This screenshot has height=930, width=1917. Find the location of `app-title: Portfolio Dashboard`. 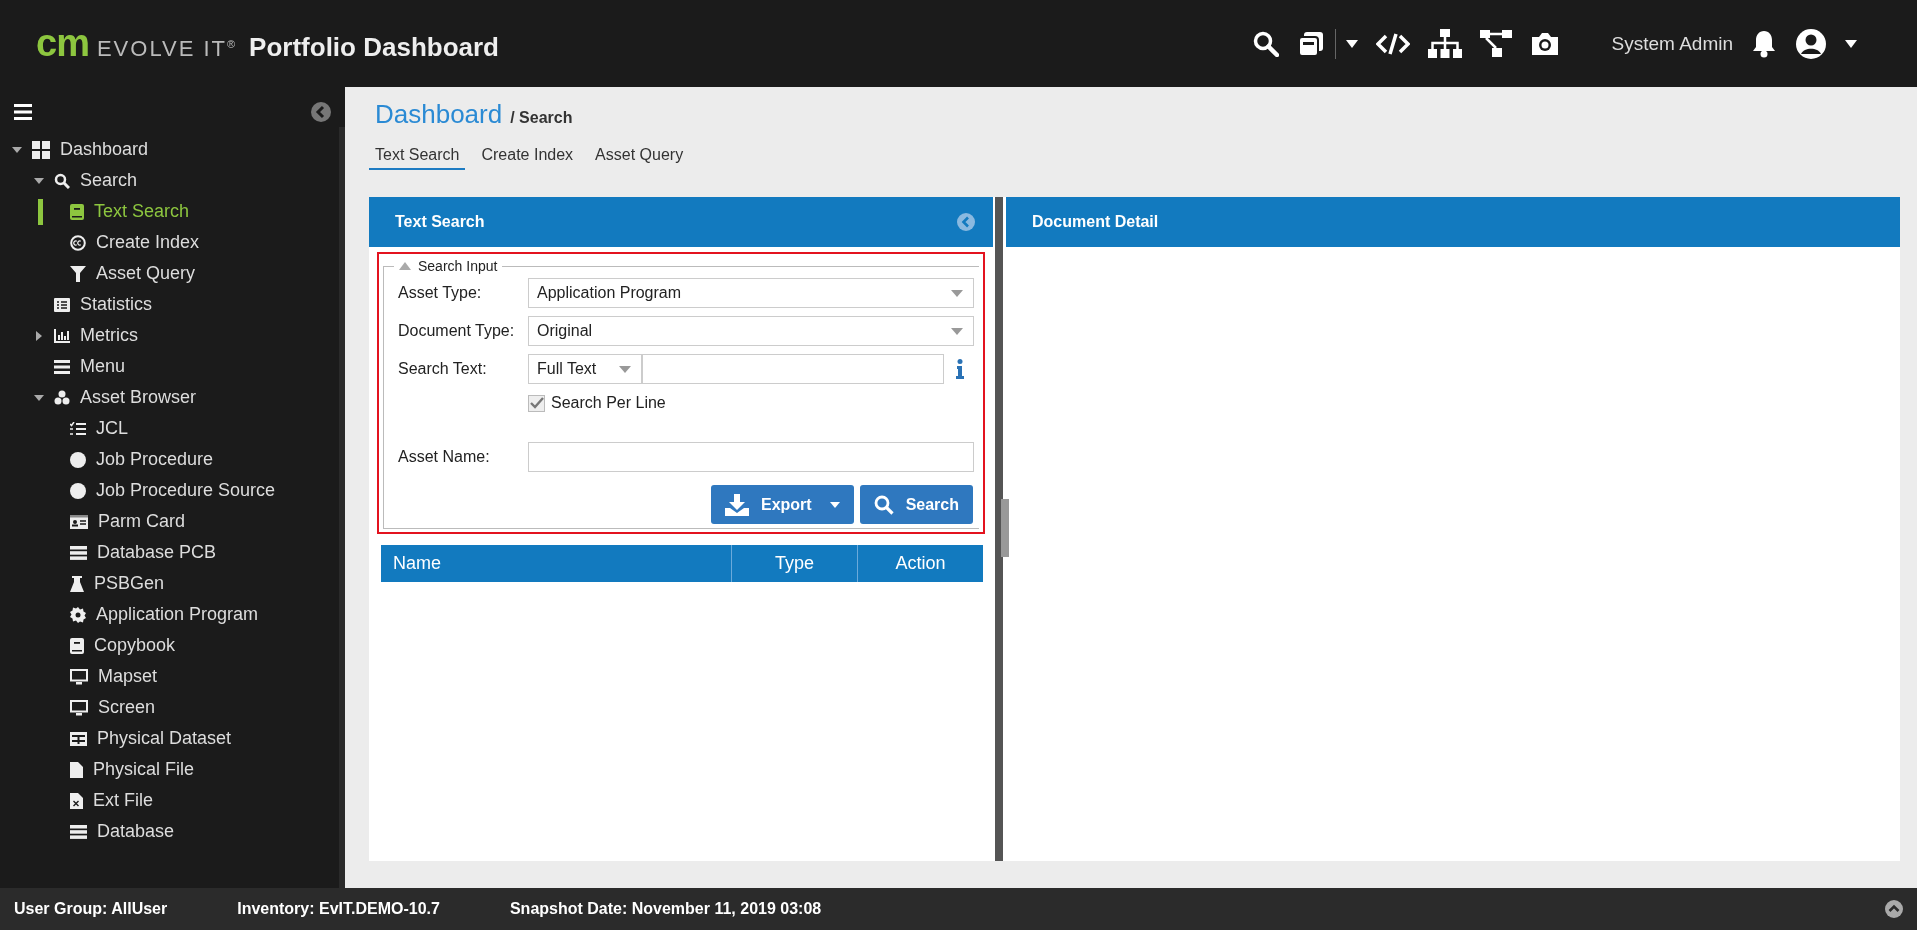

app-title: Portfolio Dashboard is located at coordinates (374, 47).